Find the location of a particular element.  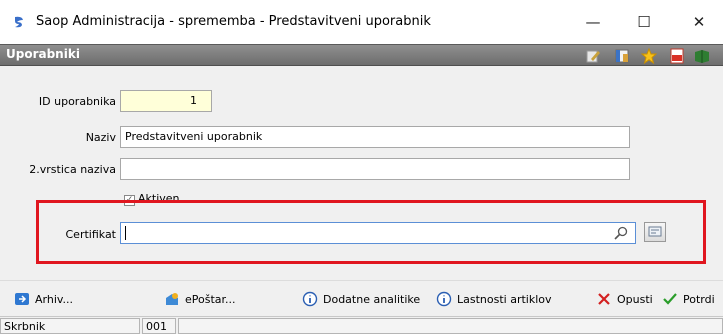

dodatne-analitike-button: Dodatne analitike is located at coordinates (361, 299).